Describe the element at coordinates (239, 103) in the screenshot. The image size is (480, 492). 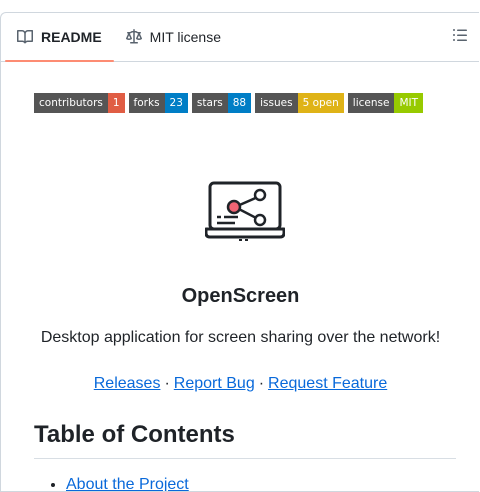
I see `badge-value: 88` at that location.